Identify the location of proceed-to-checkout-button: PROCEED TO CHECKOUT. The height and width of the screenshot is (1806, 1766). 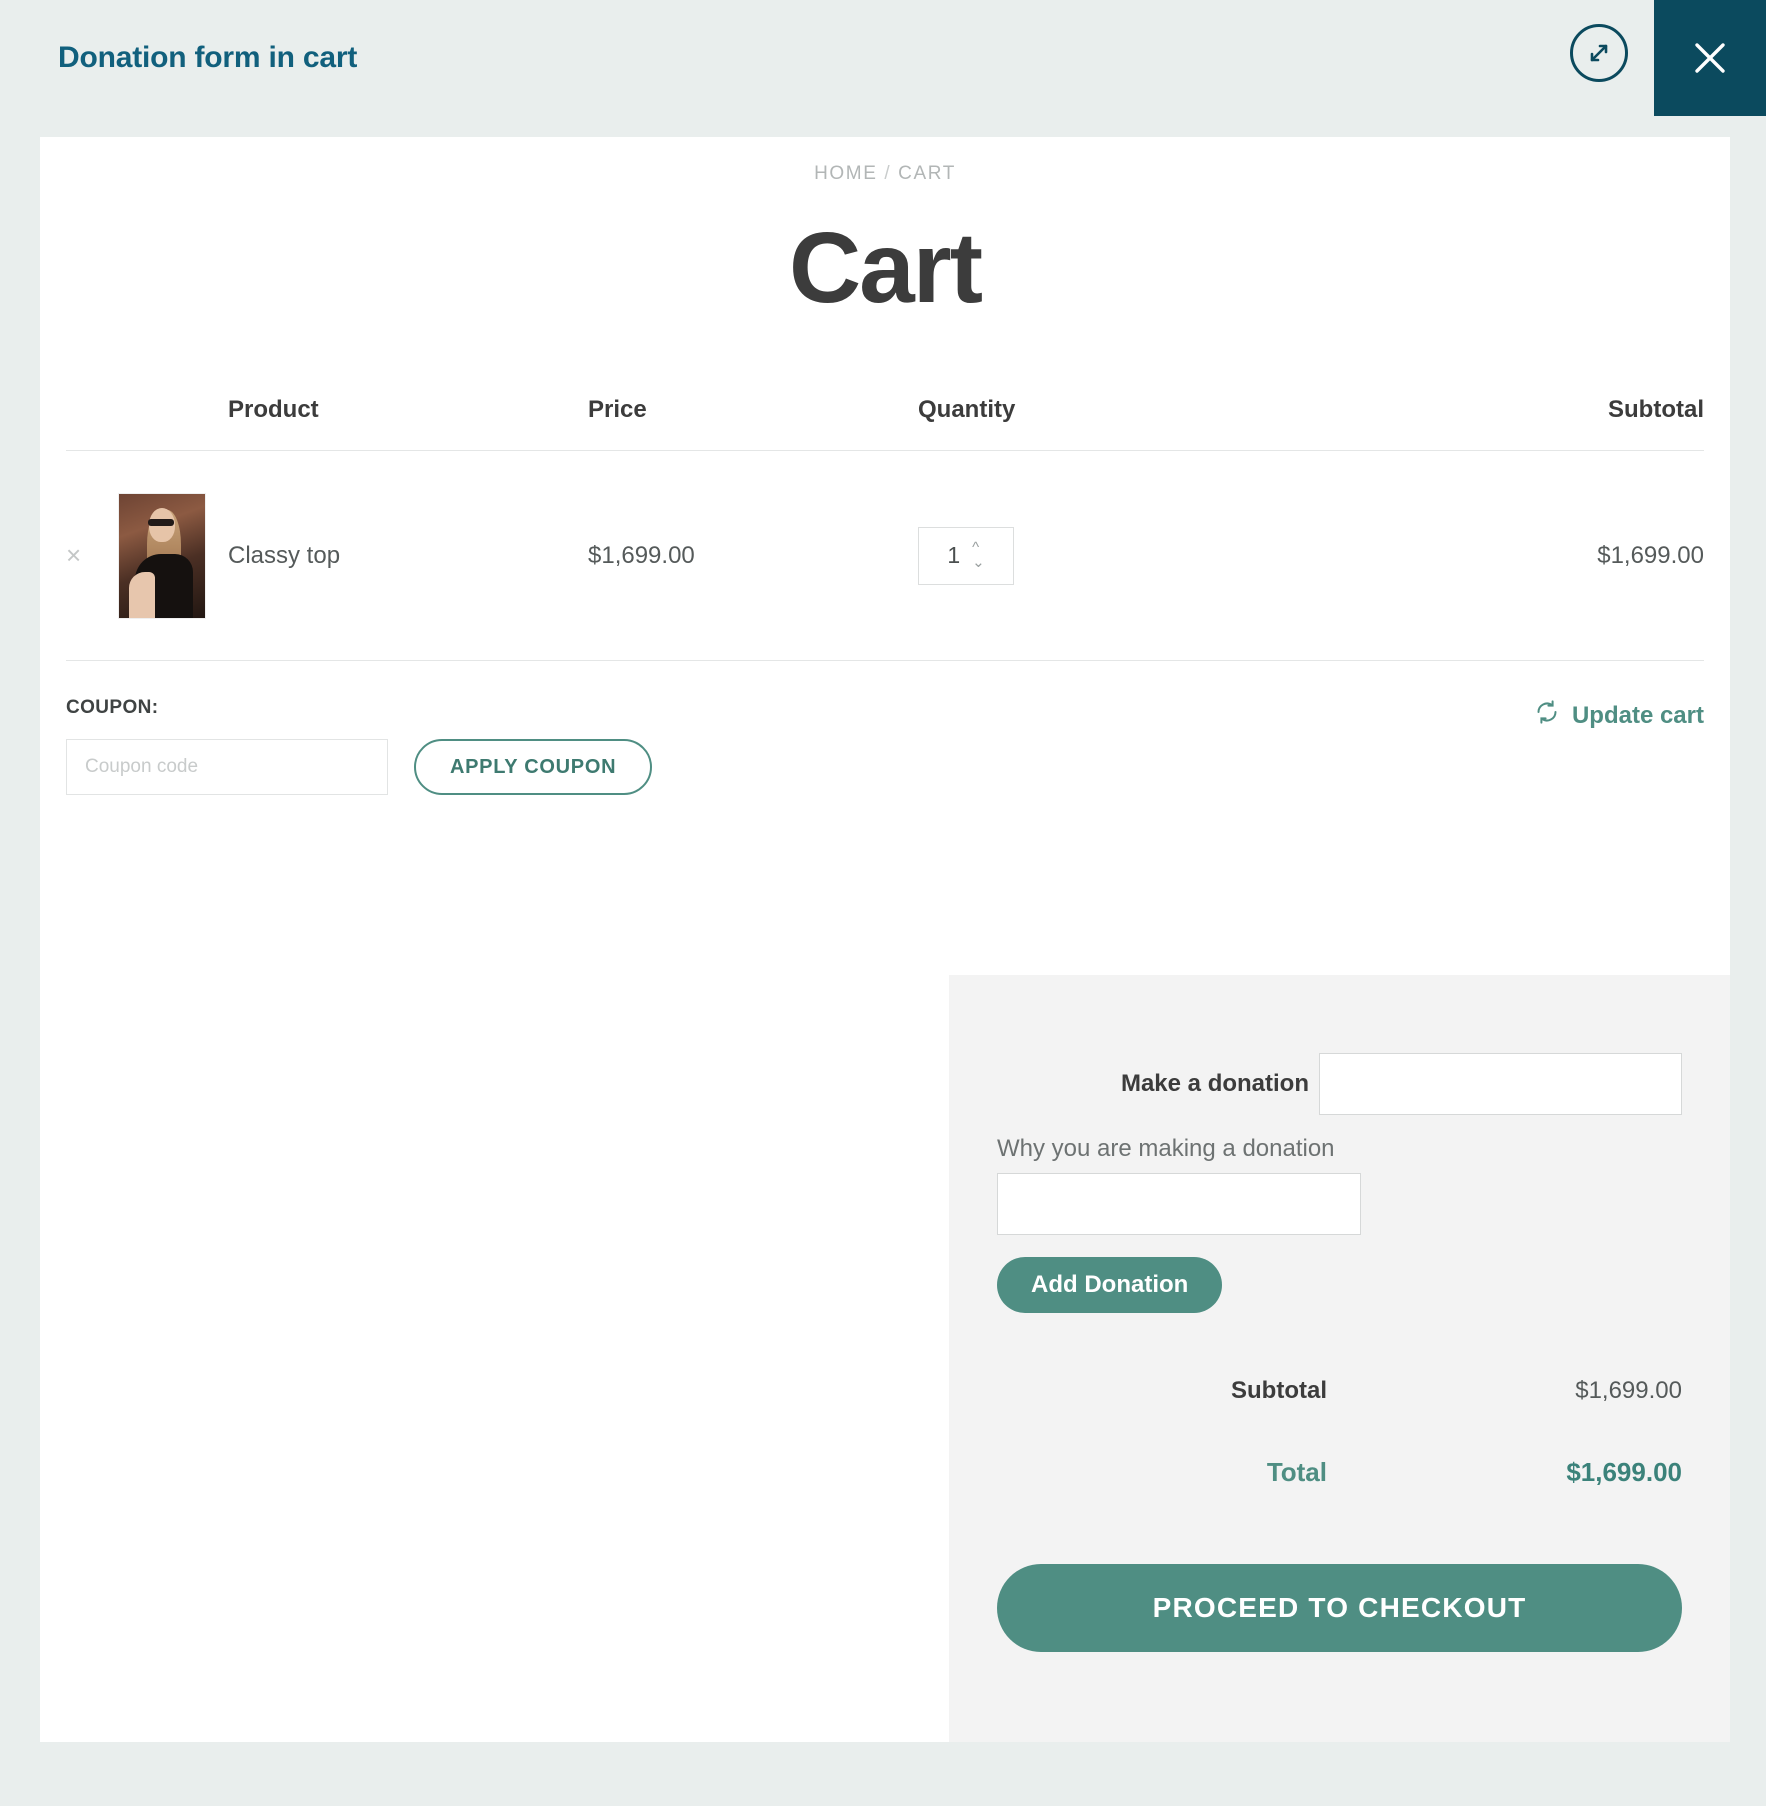
(1339, 1608).